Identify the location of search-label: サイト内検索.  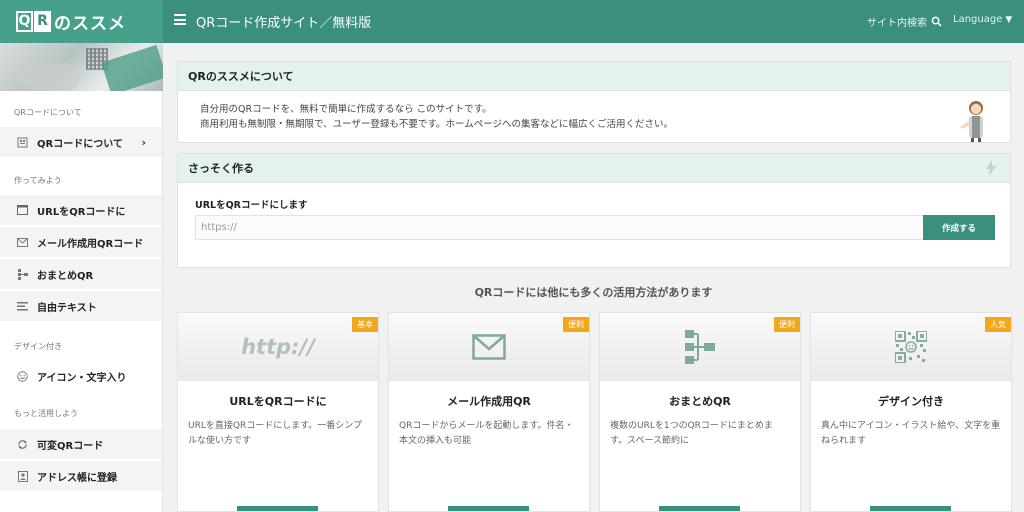
(897, 23).